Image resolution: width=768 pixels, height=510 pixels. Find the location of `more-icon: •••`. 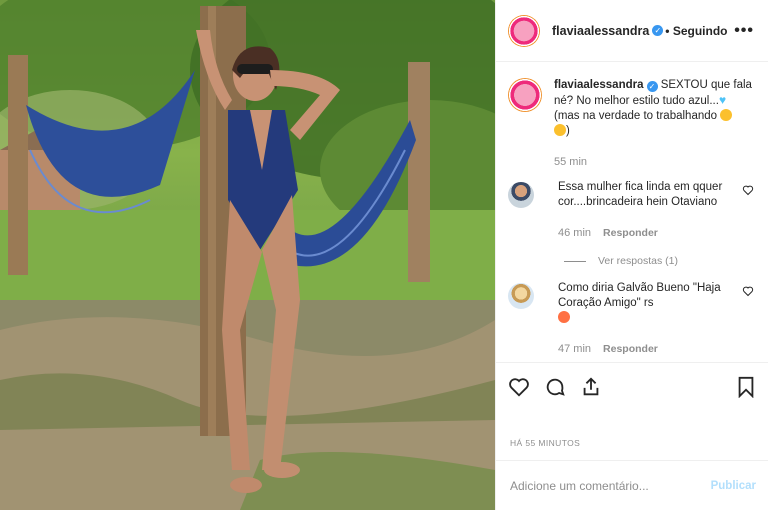

more-icon: ••• is located at coordinates (744, 31).